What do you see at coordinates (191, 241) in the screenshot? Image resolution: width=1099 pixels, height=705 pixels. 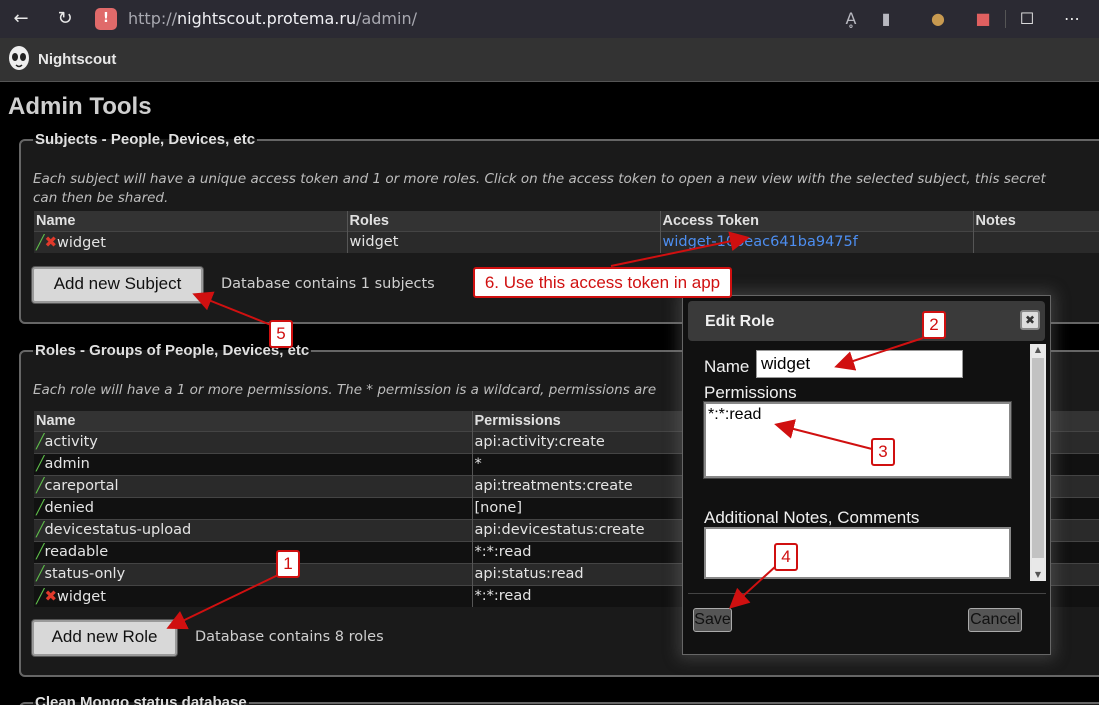 I see `subject-name-cell: ╱✖widget` at bounding box center [191, 241].